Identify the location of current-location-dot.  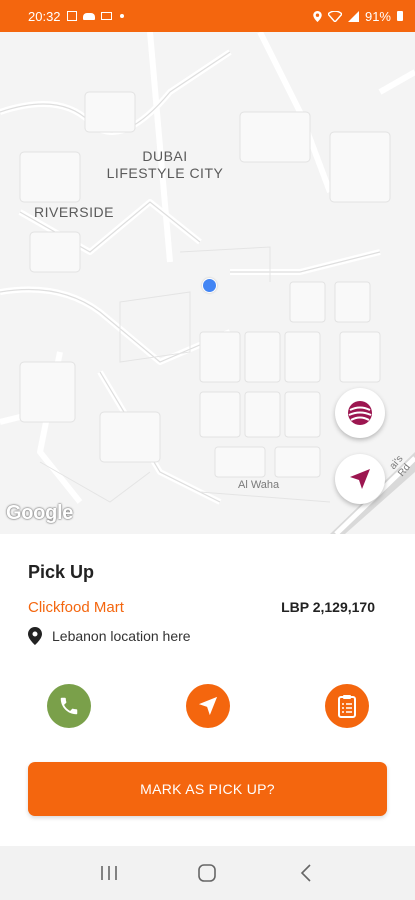
(209, 285).